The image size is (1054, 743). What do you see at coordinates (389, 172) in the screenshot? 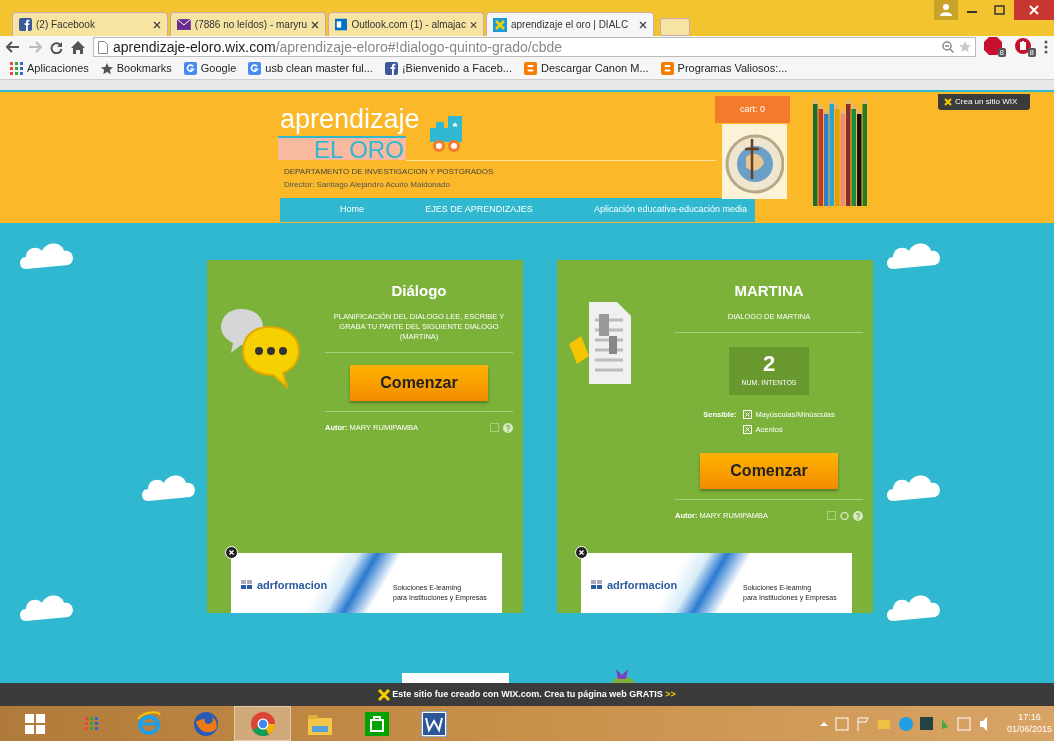
I see `department-text: DEPARTAMENTO DE INVESTIGACION Y POSTGRADOS` at bounding box center [389, 172].